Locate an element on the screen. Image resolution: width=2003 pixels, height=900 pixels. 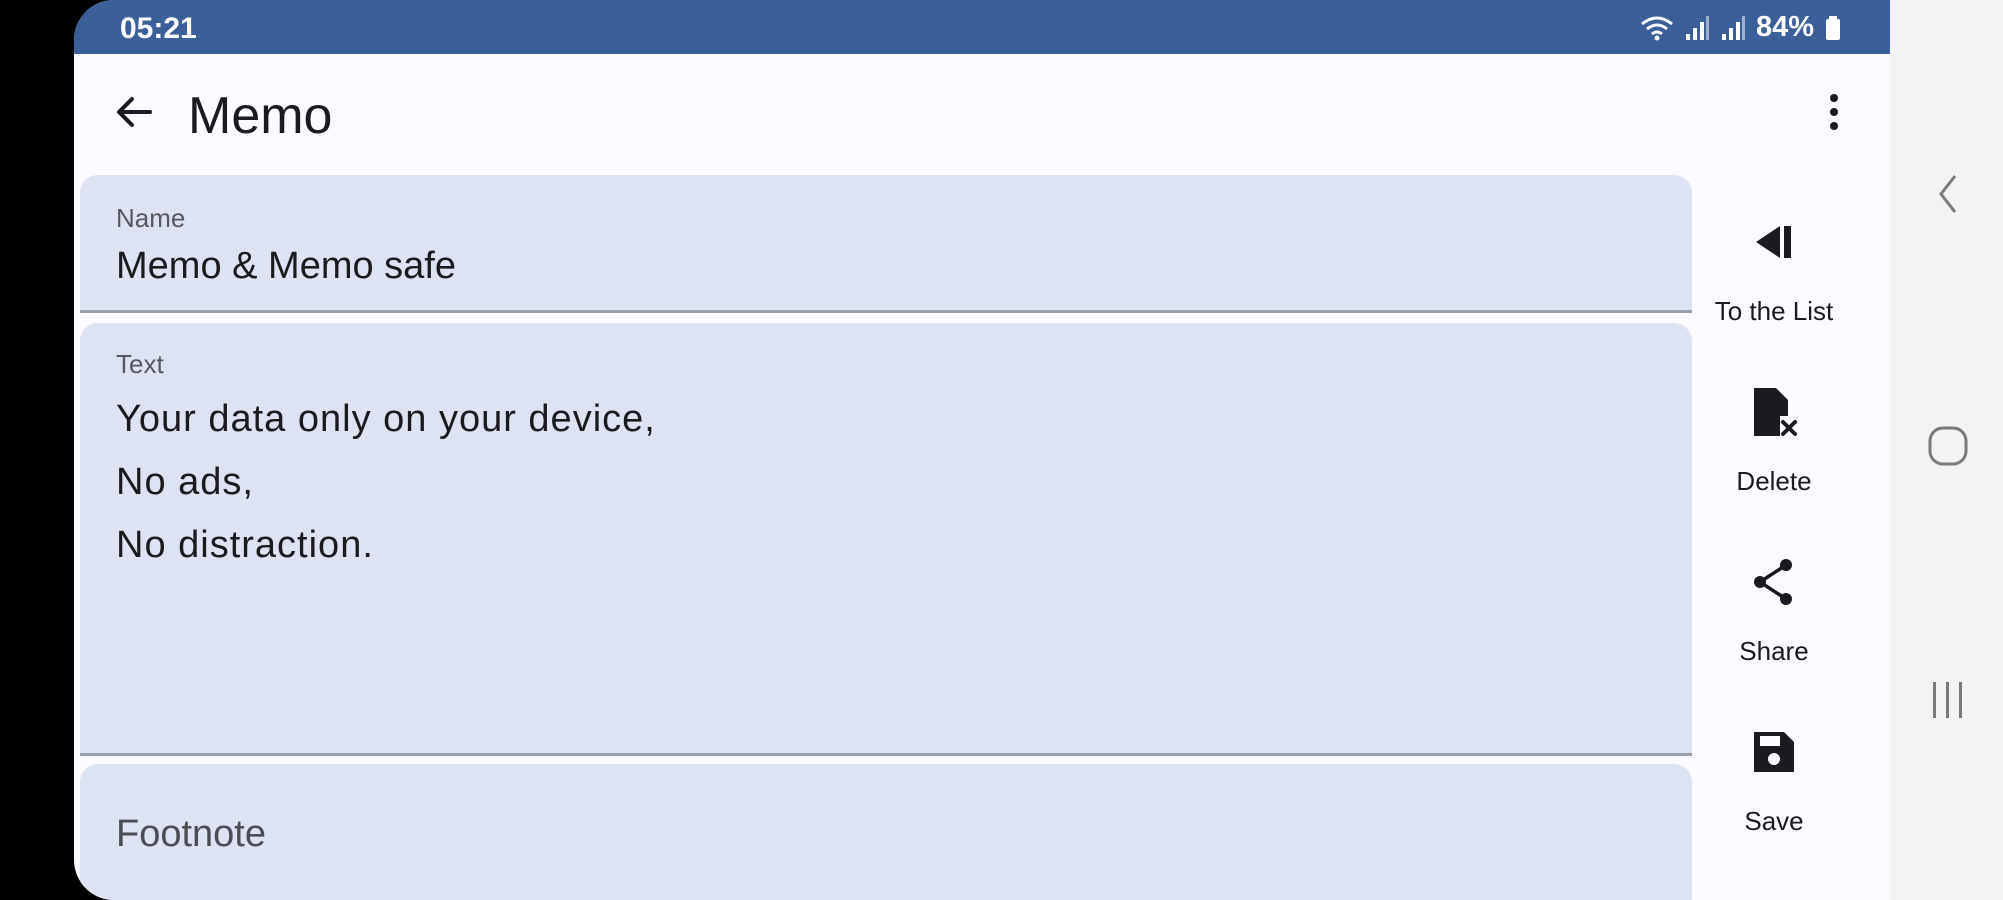
name-field-label: Name is located at coordinates (151, 218).